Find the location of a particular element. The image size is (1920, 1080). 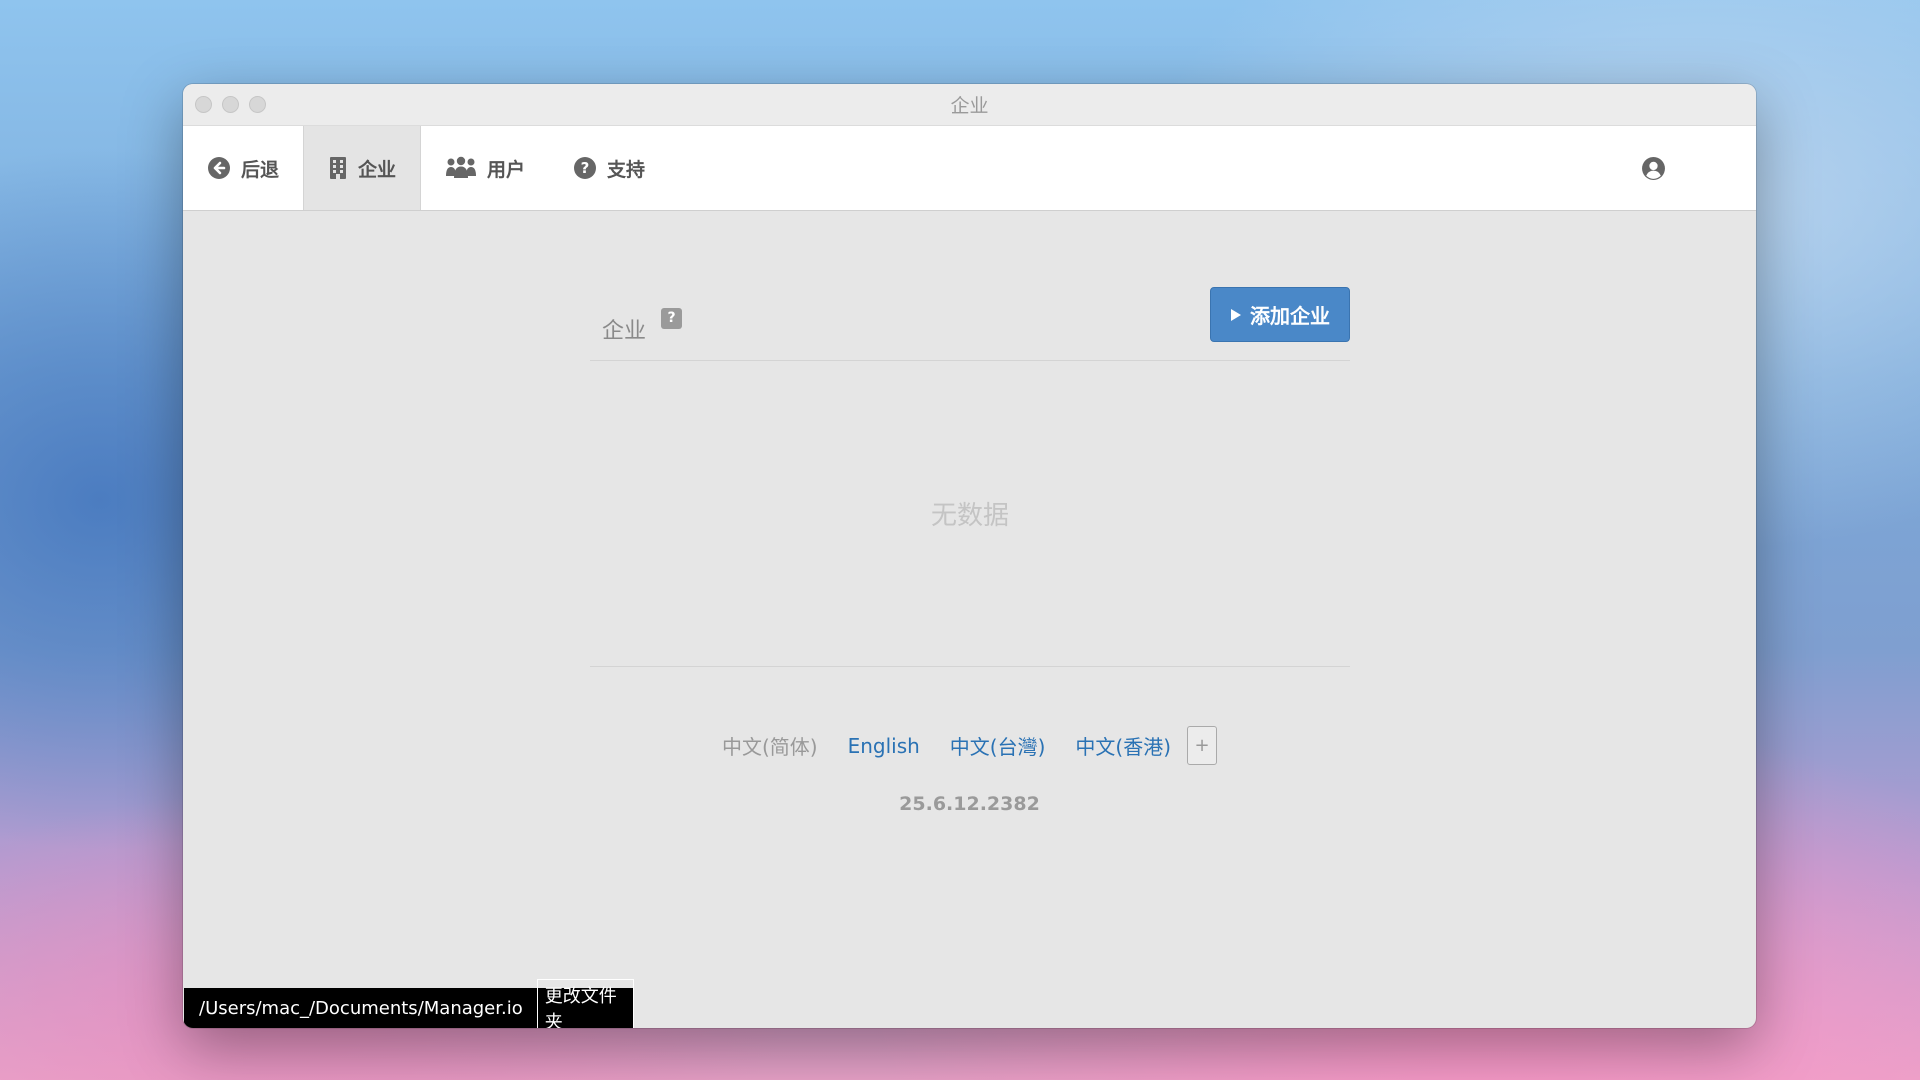

language-current: 中文(简体) is located at coordinates (769, 747).